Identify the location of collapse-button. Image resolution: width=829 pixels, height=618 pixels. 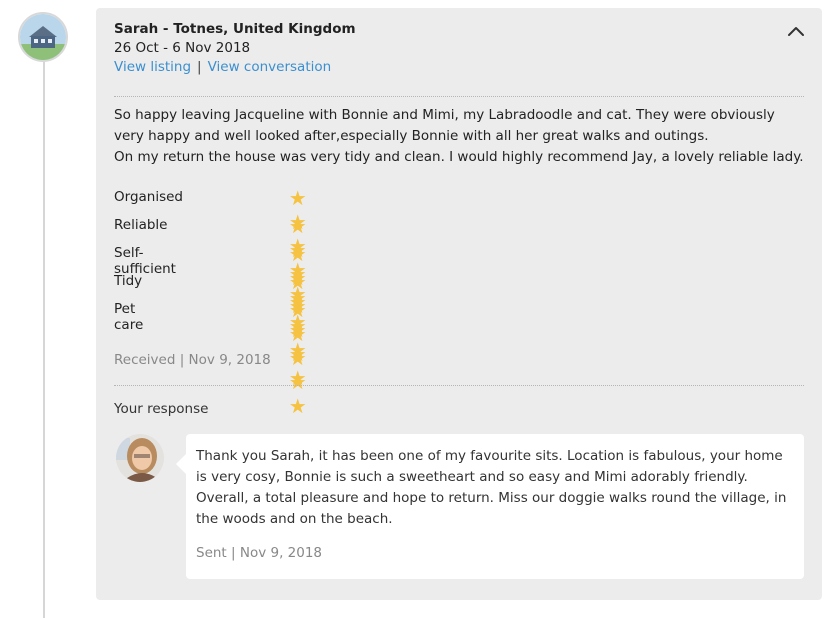
(796, 32).